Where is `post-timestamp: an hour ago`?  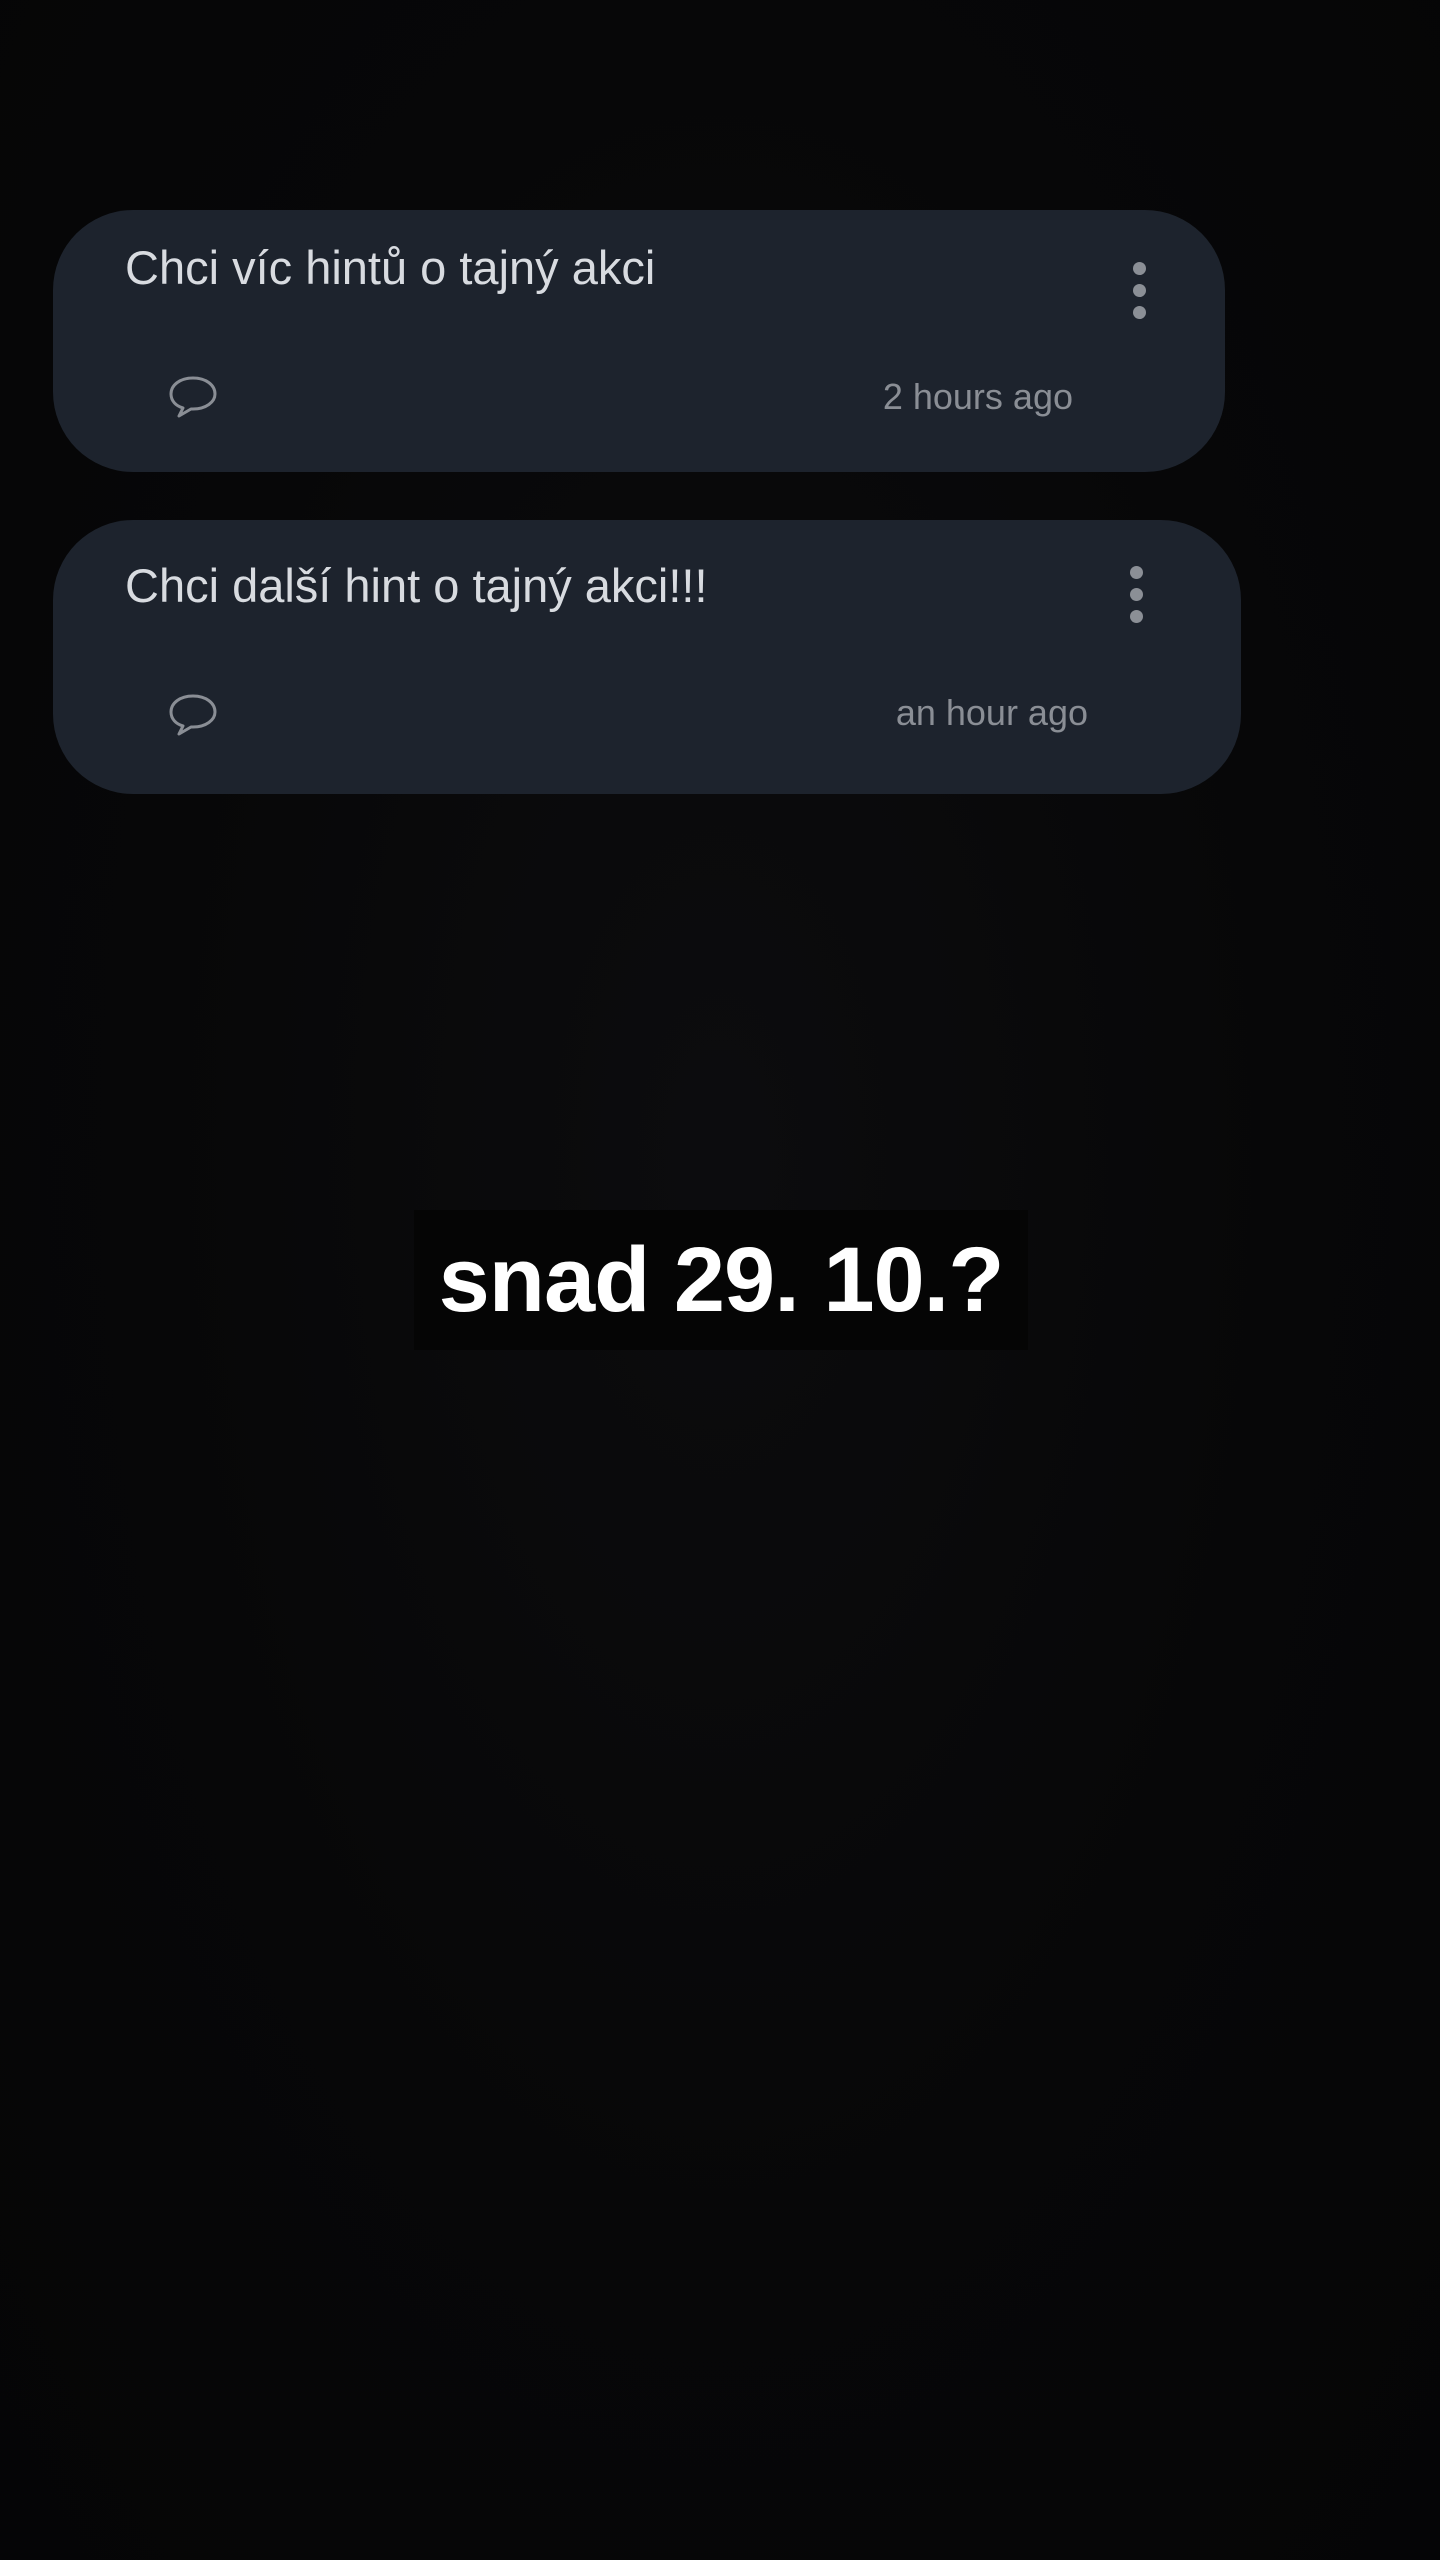
post-timestamp: an hour ago is located at coordinates (991, 712).